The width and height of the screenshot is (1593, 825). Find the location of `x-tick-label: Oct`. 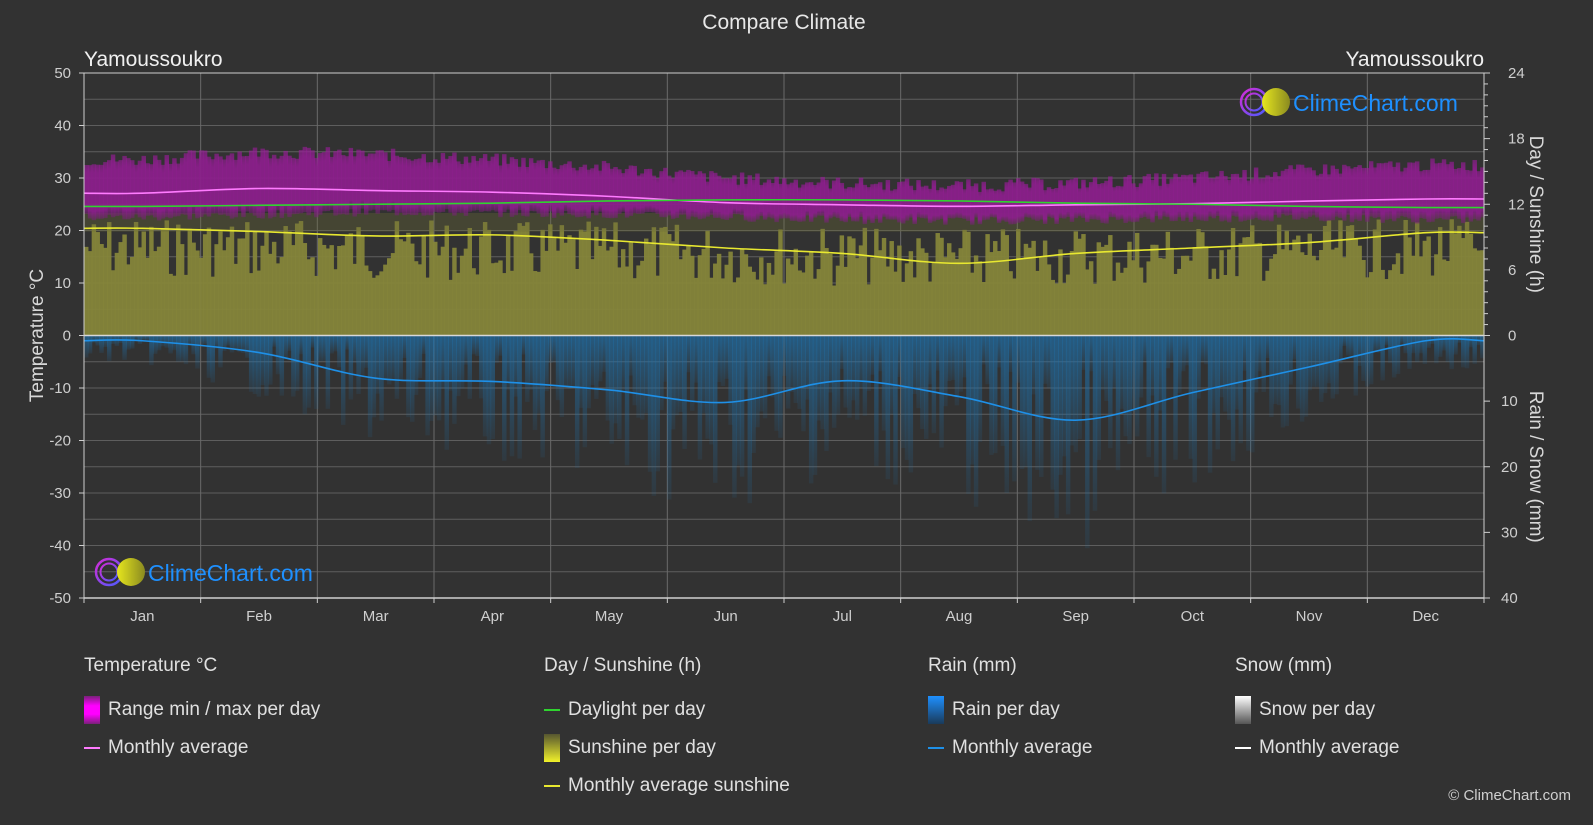

x-tick-label: Oct is located at coordinates (1193, 616).